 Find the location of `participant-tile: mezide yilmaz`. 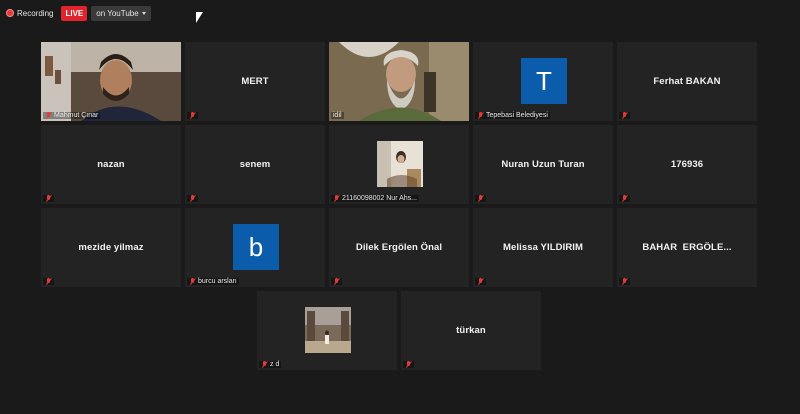

participant-tile: mezide yilmaz is located at coordinates (111, 247).